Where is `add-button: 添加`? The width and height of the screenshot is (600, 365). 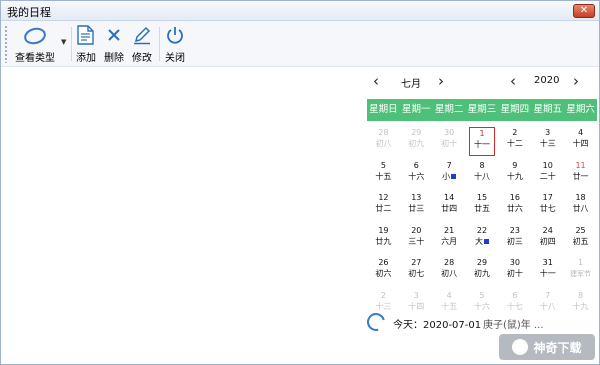 add-button: 添加 is located at coordinates (86, 44).